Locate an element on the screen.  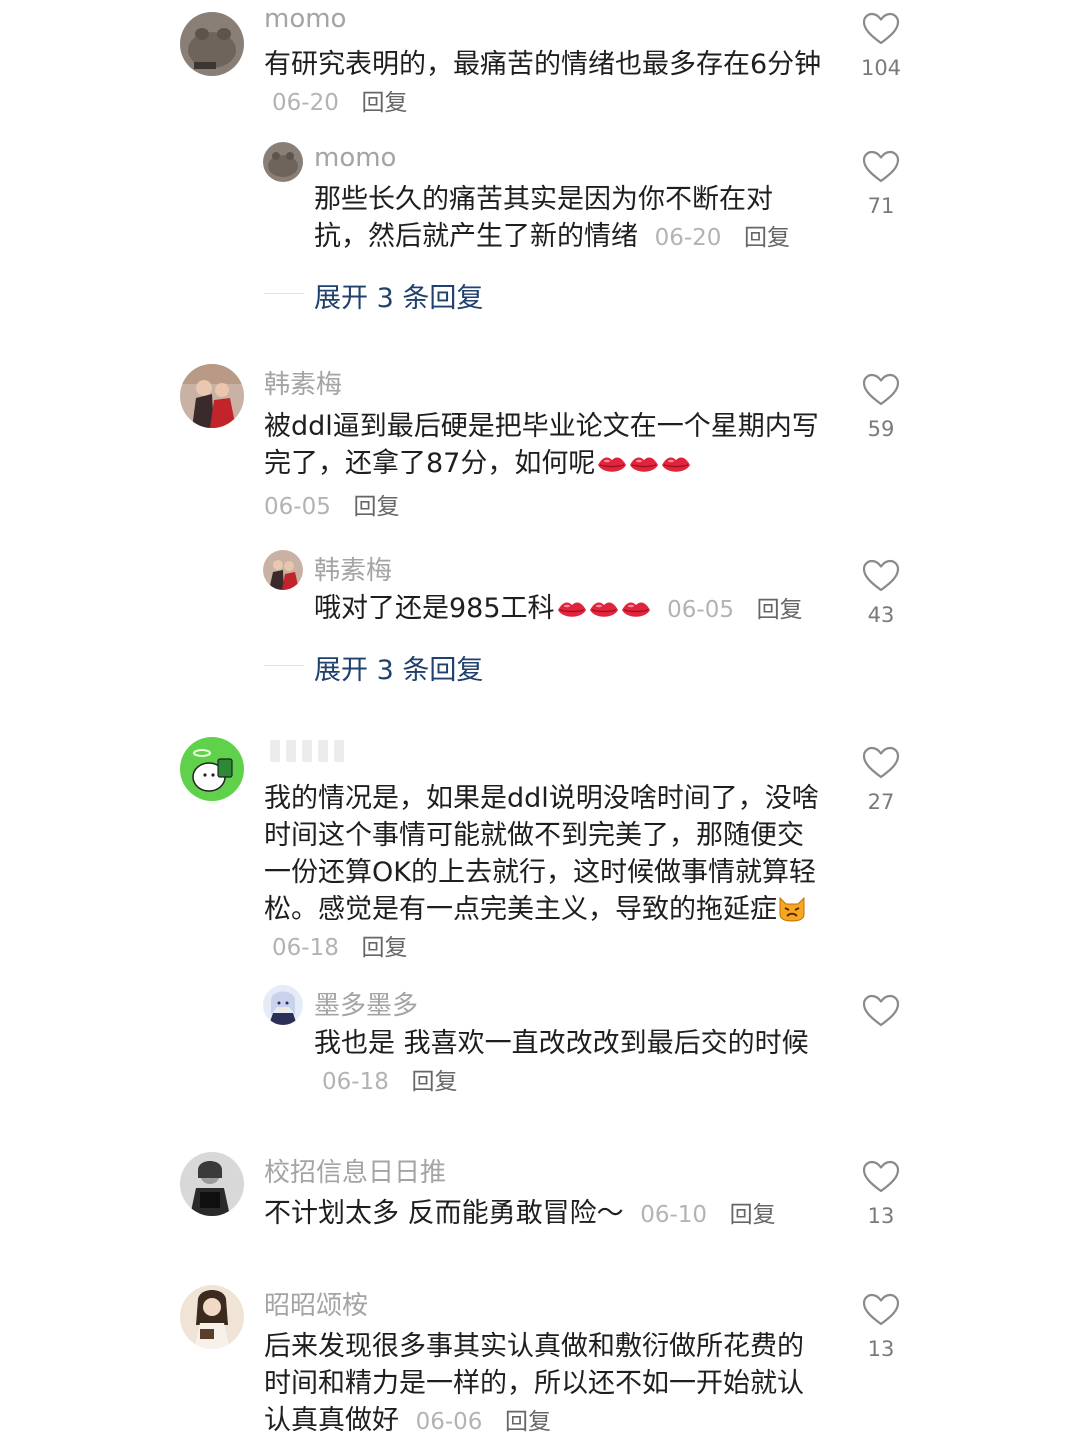
comment-text: 被ddl逼到最后硬是把毕业论文在一个星期内写完了，还拿了87分，如何呢 is located at coordinates (544, 445).